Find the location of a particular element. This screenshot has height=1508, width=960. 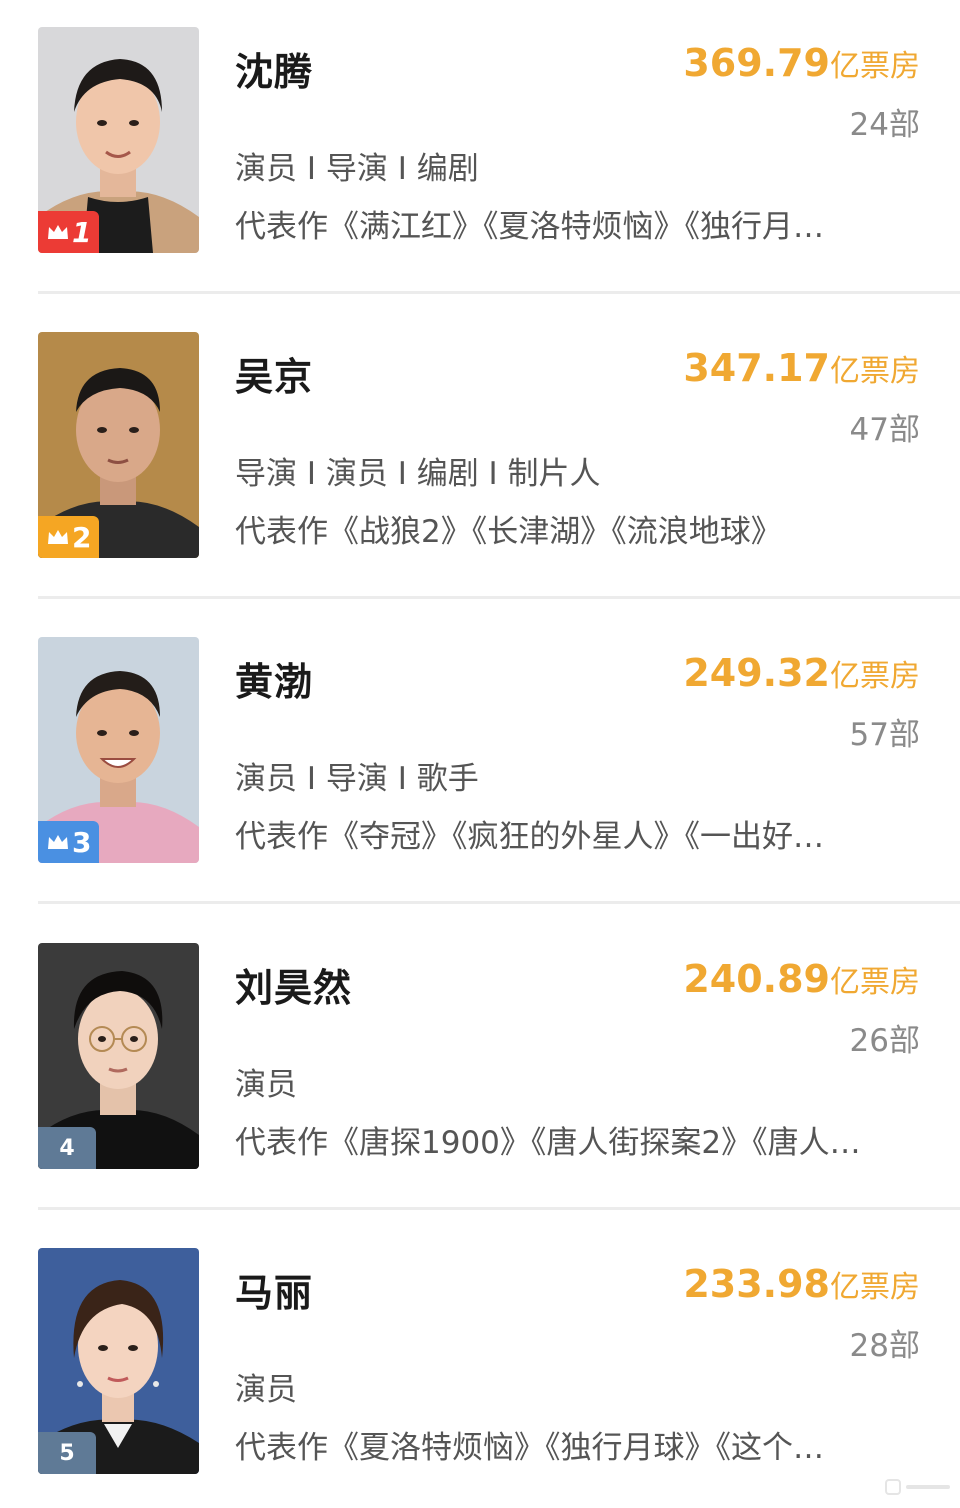

box-office-total: 249.32亿票房 is located at coordinates (801, 673).